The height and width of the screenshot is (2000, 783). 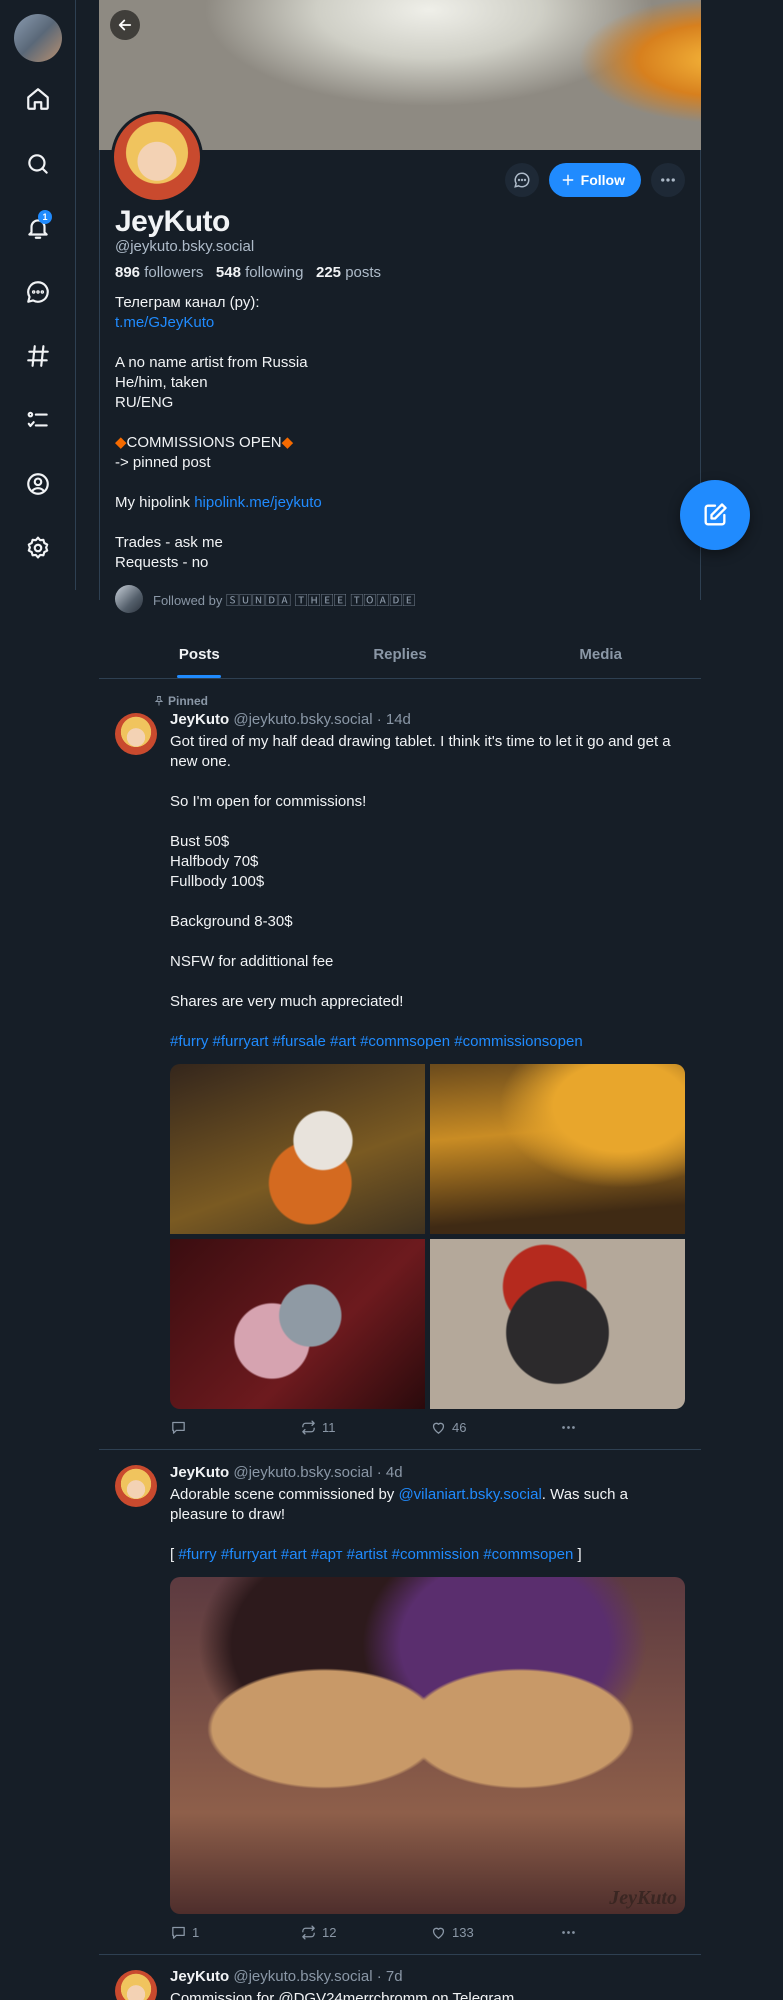 I want to click on post-meta: @jeykuto.bsky.social · 14d, so click(x=322, y=719).